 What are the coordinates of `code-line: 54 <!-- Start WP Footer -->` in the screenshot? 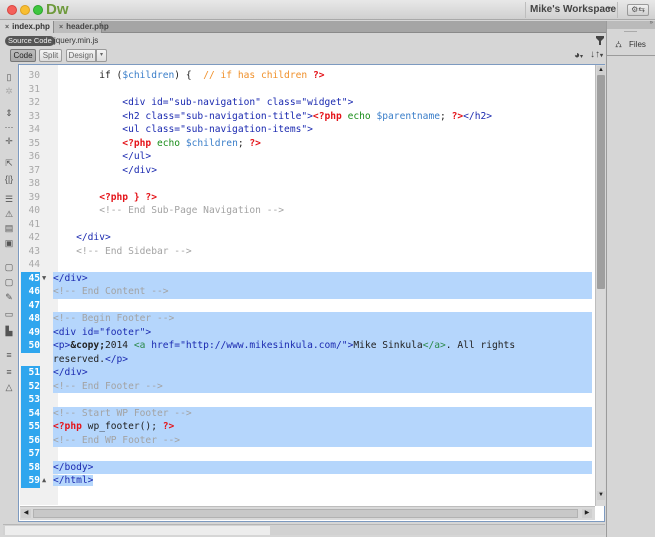 It's located at (305, 413).